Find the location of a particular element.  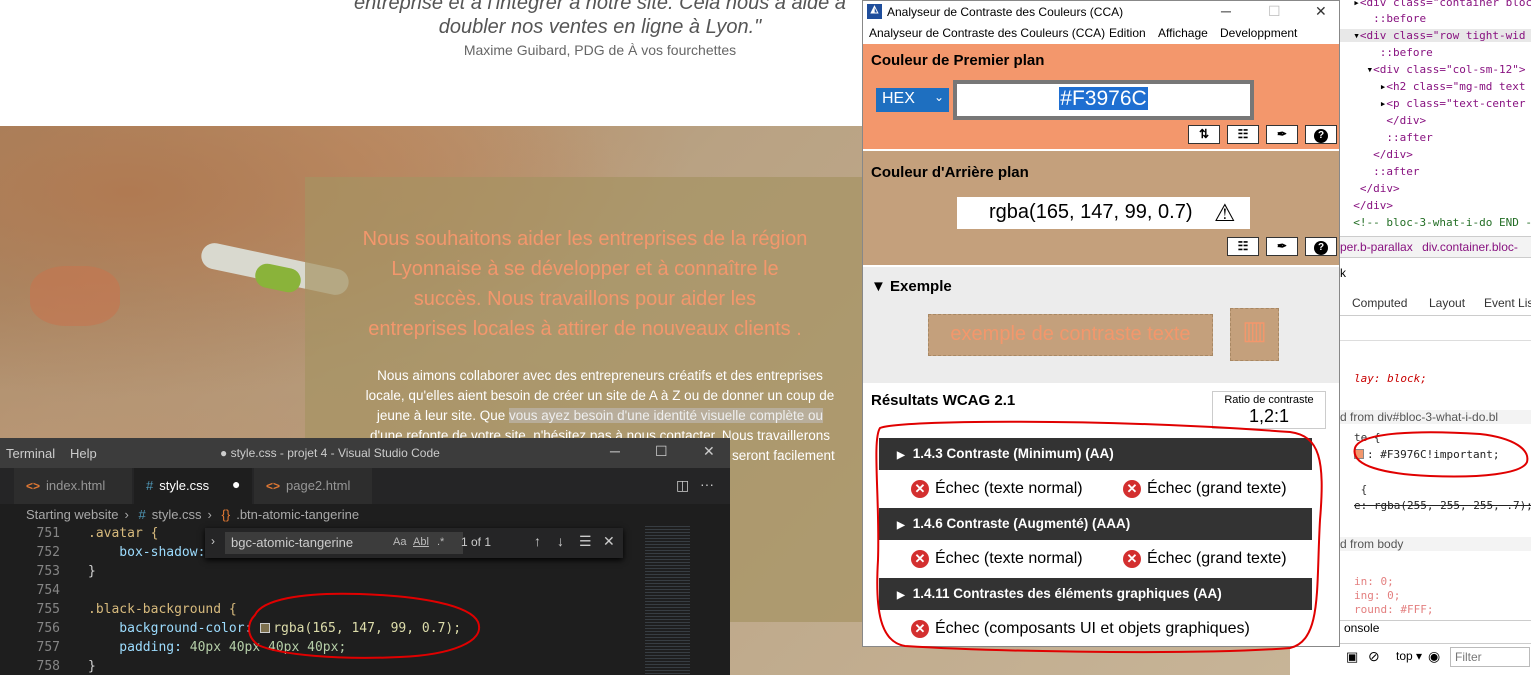

menu-edition: Edition is located at coordinates (1127, 33).